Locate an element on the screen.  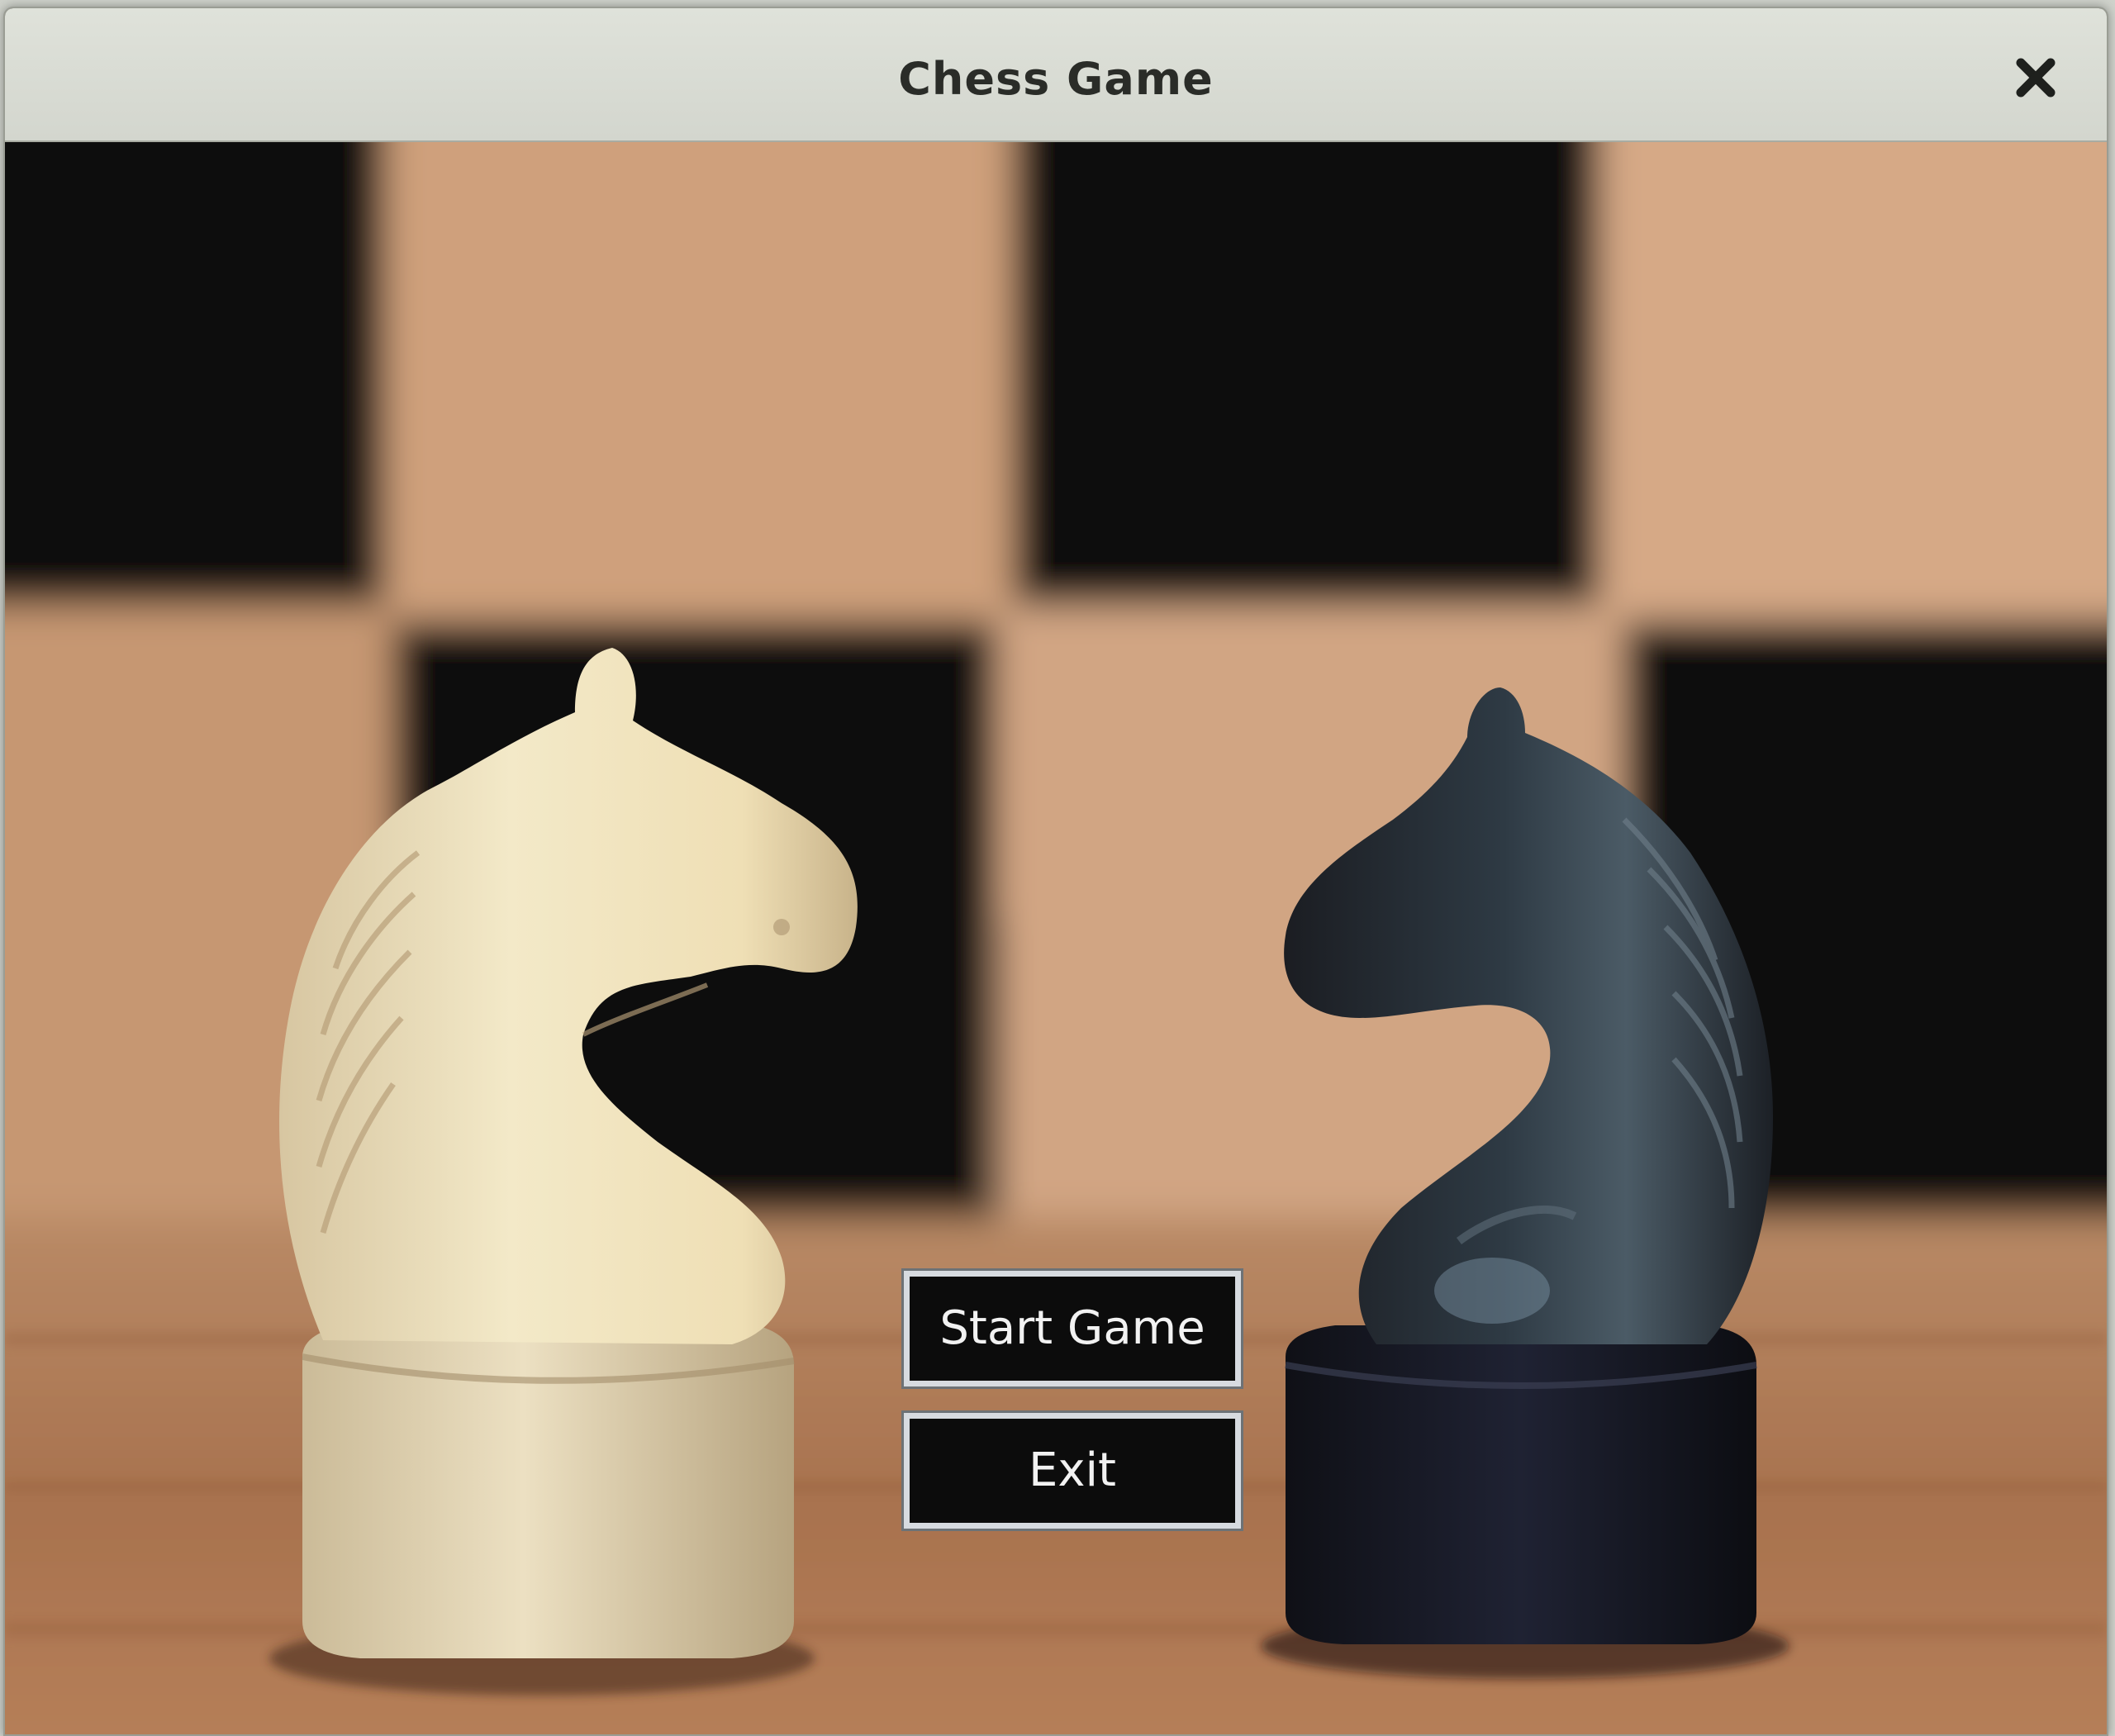
close-button is located at coordinates (2035, 78).